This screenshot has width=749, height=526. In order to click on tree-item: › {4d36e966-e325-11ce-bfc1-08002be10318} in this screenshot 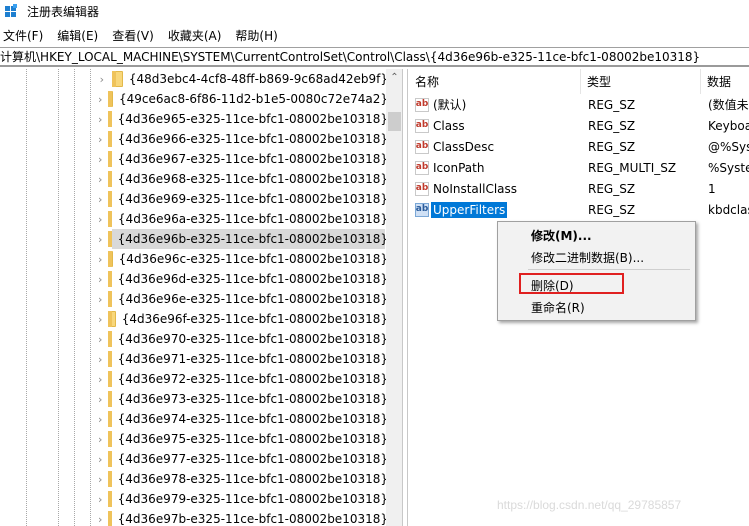, I will do `click(243, 139)`.